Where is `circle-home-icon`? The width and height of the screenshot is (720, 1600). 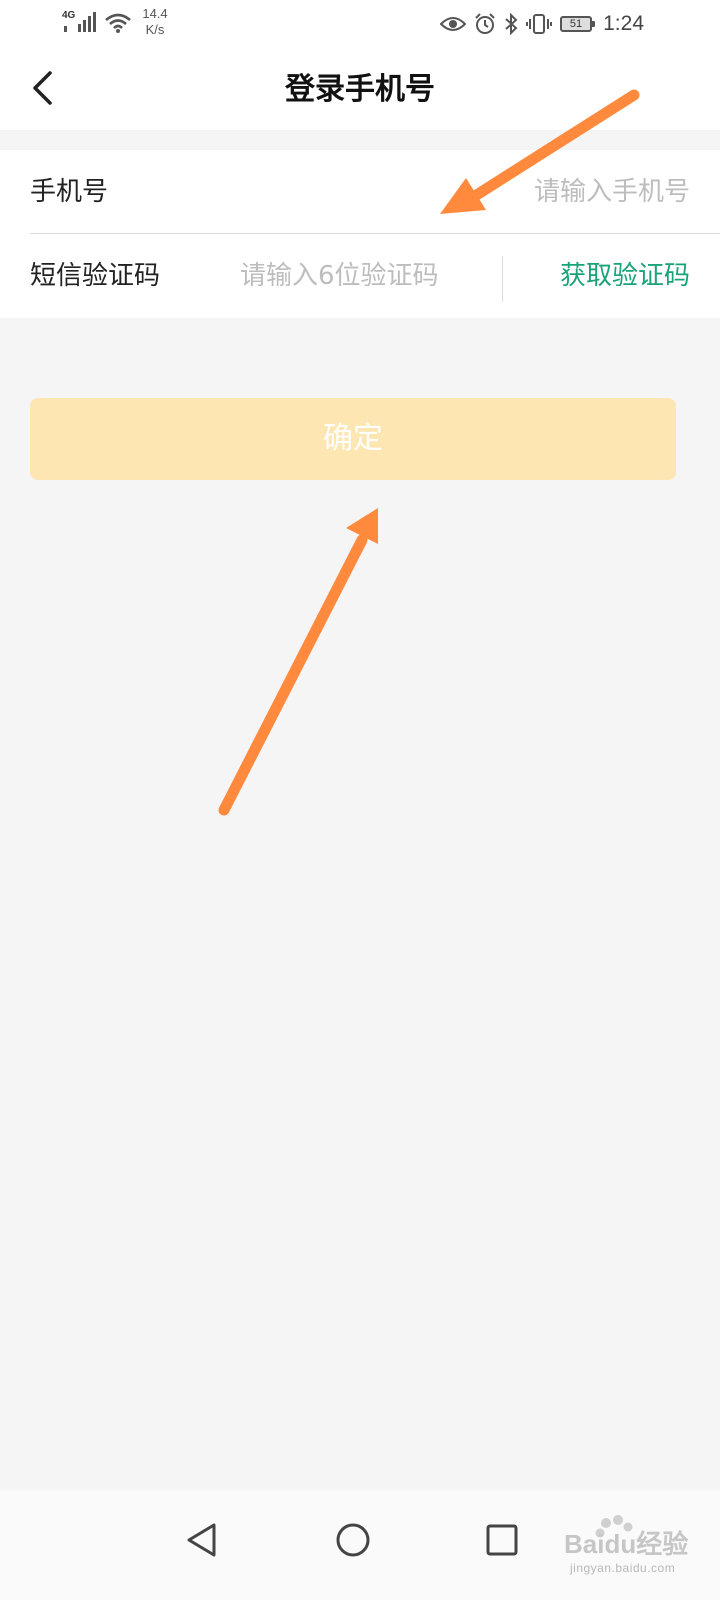
circle-home-icon is located at coordinates (353, 1540).